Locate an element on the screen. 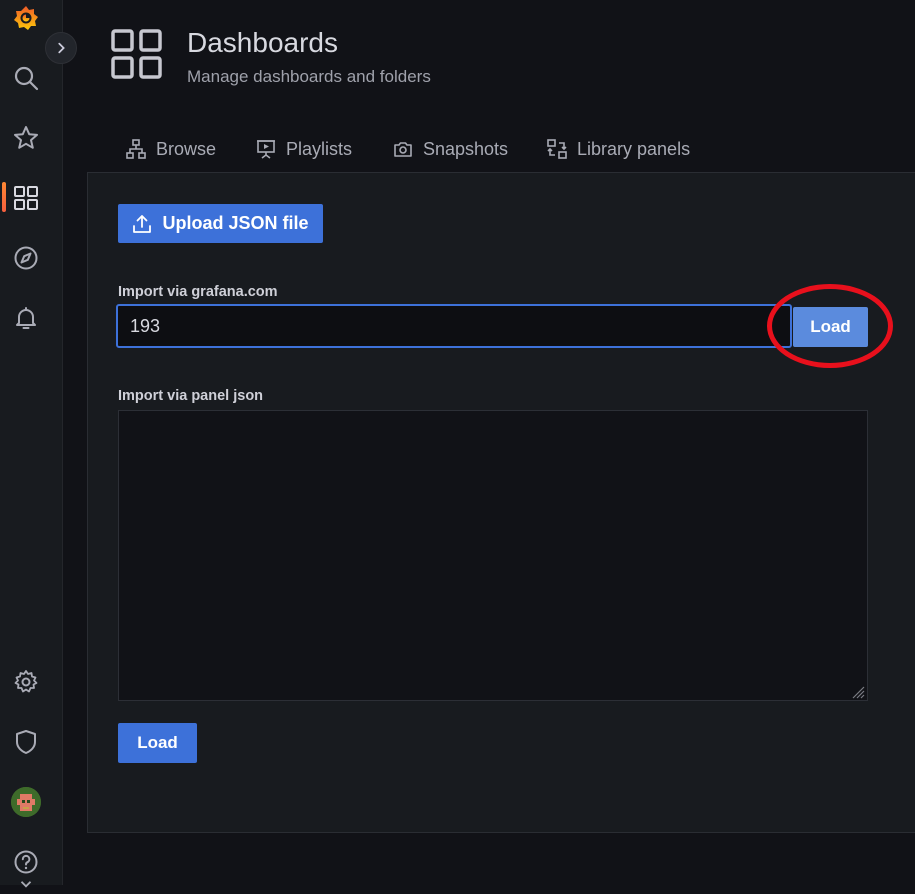  tab-snapshots: Snapshots is located at coordinates (450, 149).